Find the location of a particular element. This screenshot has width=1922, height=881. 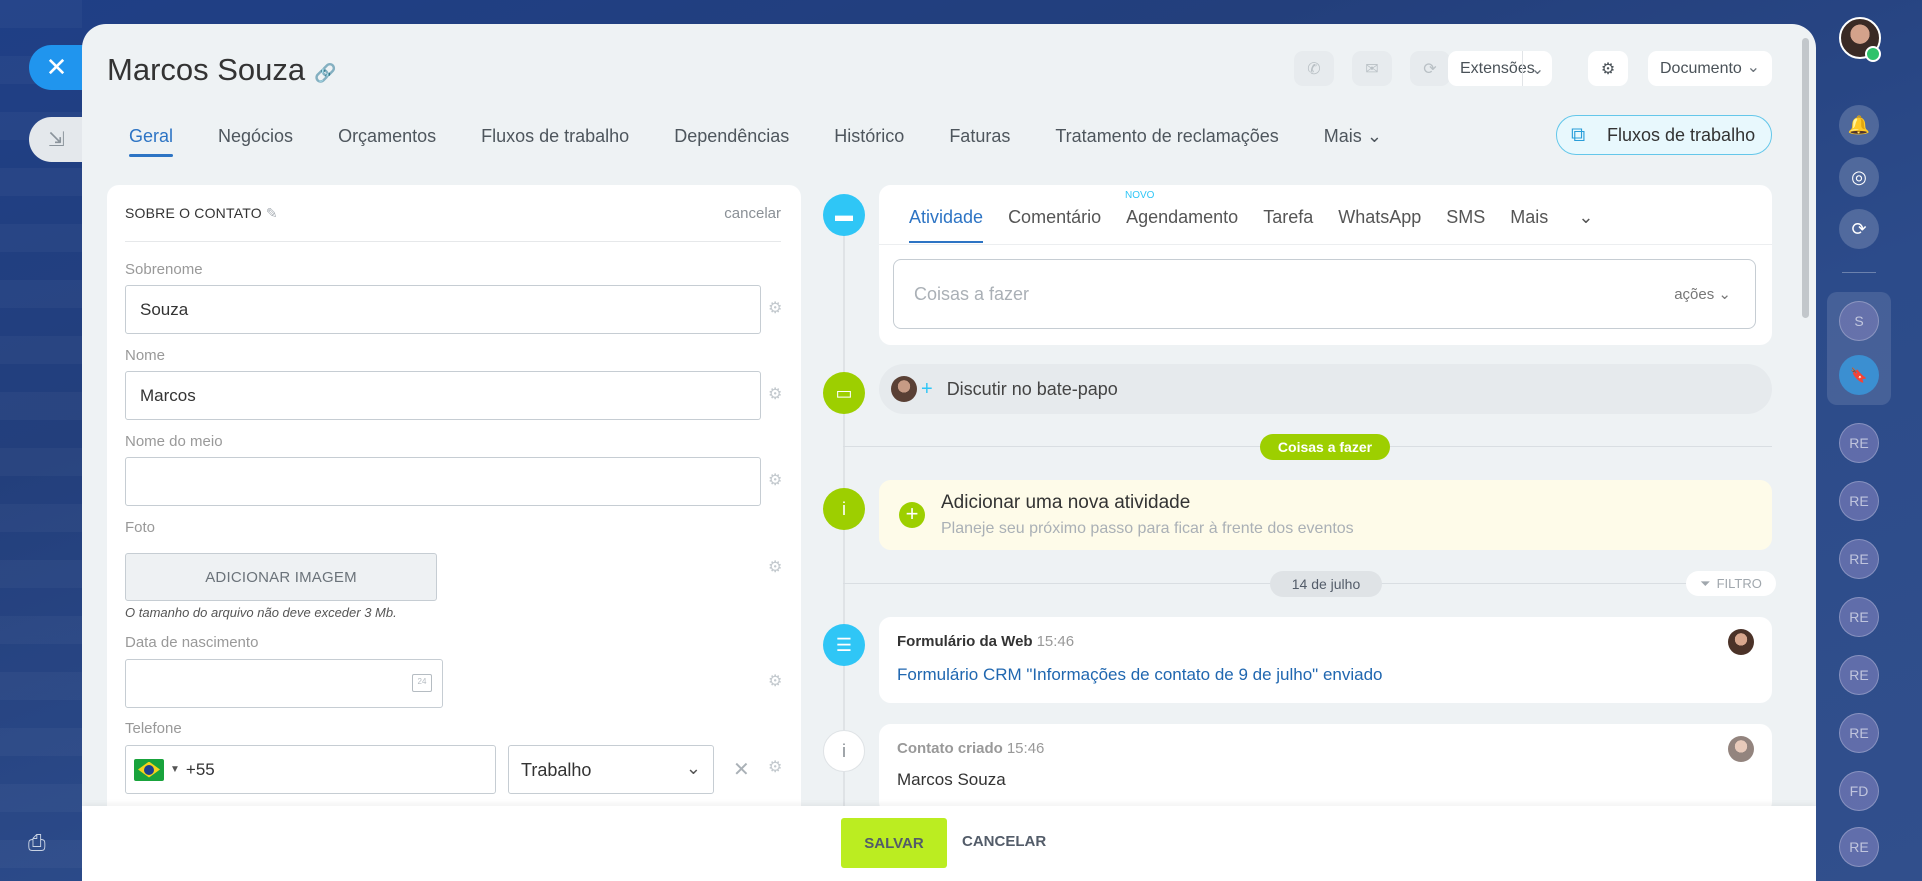

phone-type-select: Trabalho ⌄ is located at coordinates (611, 769).